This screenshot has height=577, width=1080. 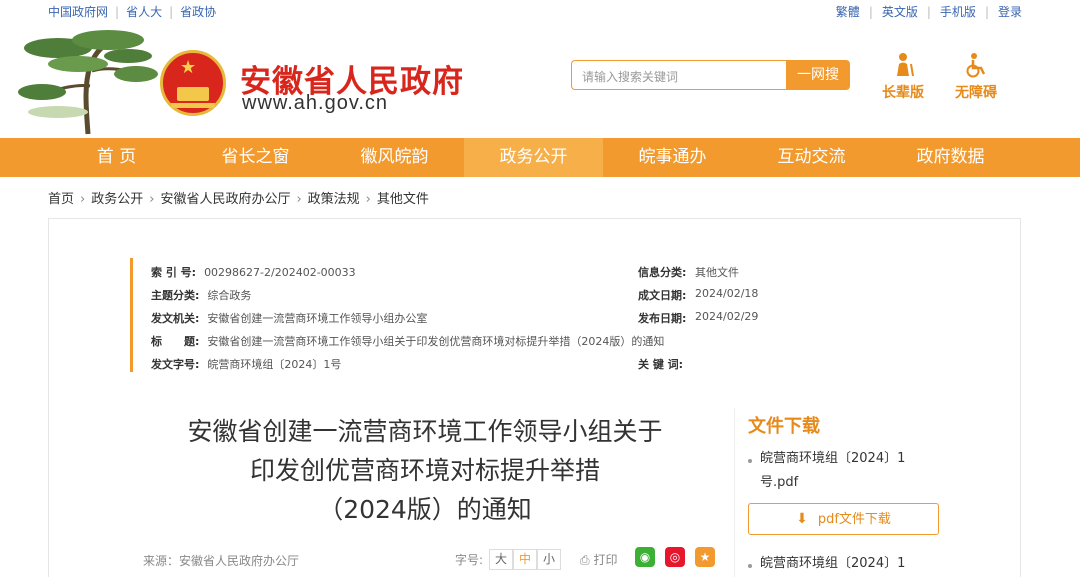 I want to click on breadcrumb: 首页 › 政务公开 › 安徽省人民政府办公厅 › 政策法规 › 其他文件, so click(x=238, y=199).